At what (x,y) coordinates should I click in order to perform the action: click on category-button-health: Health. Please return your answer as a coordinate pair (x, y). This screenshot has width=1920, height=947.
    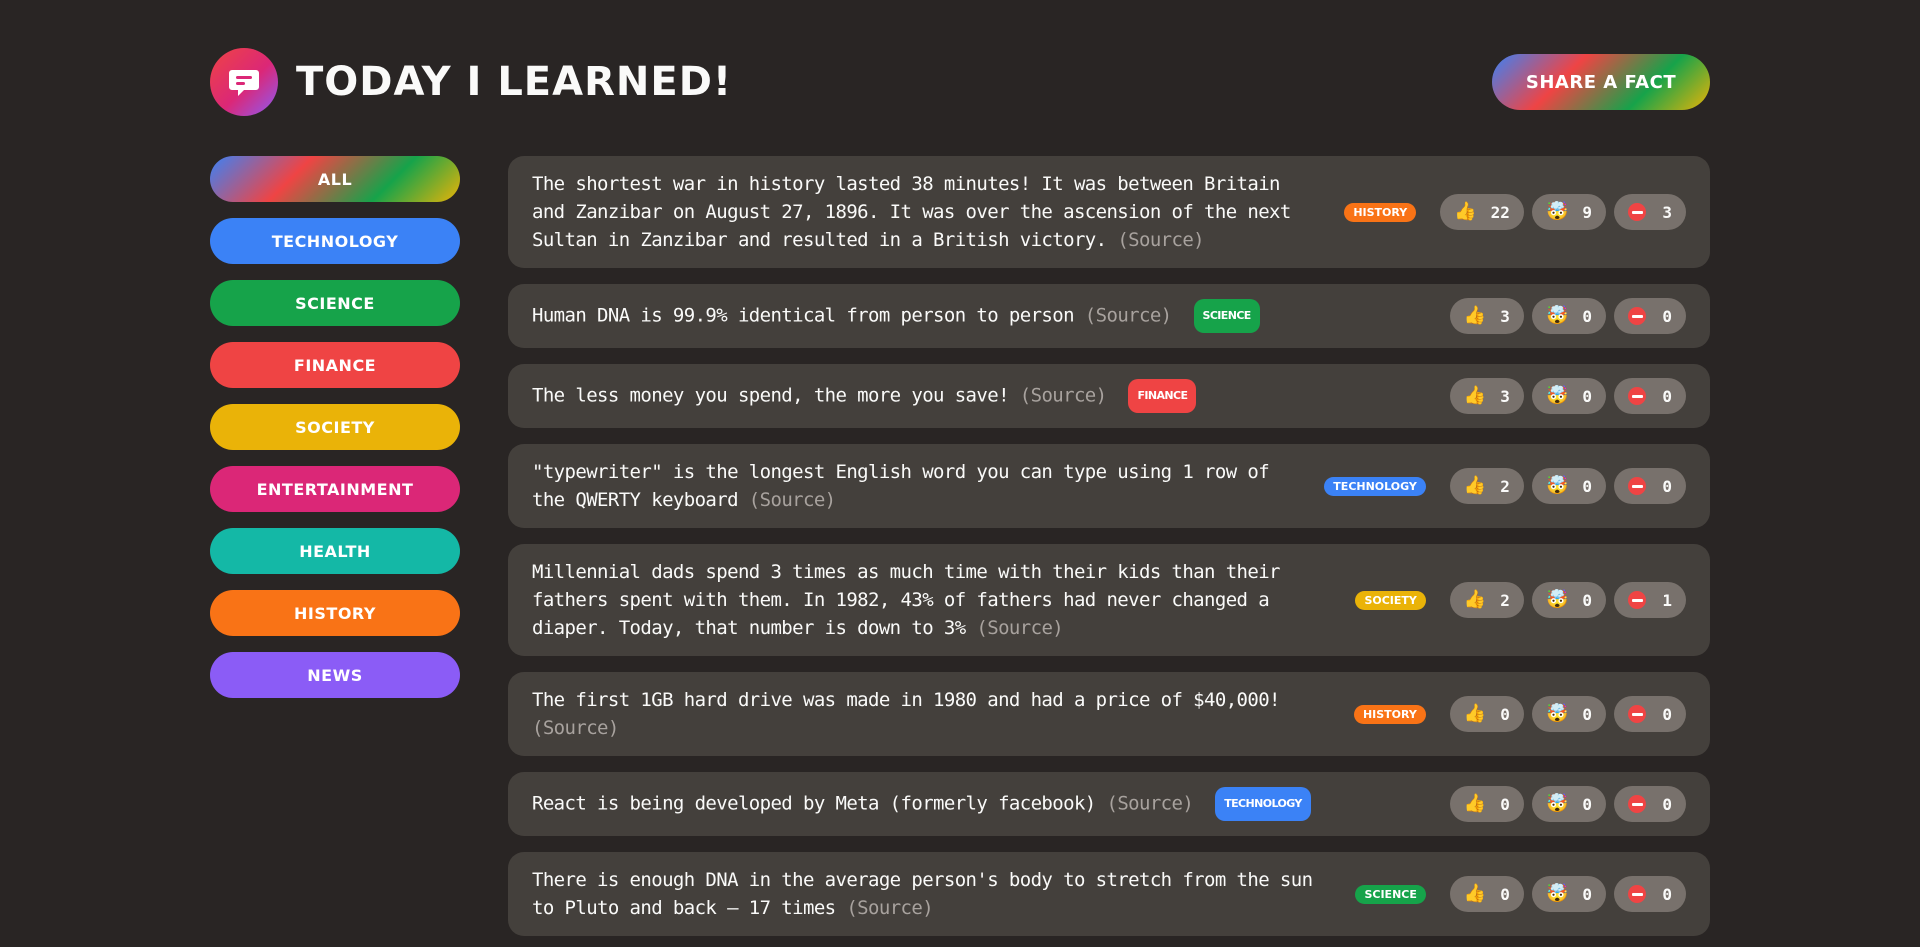
    Looking at the image, I should click on (335, 551).